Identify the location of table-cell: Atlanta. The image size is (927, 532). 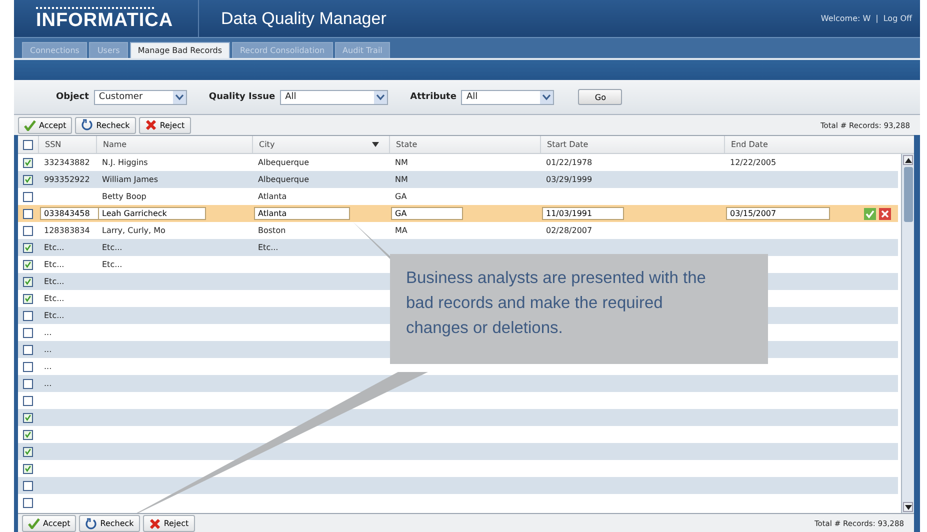
(272, 196).